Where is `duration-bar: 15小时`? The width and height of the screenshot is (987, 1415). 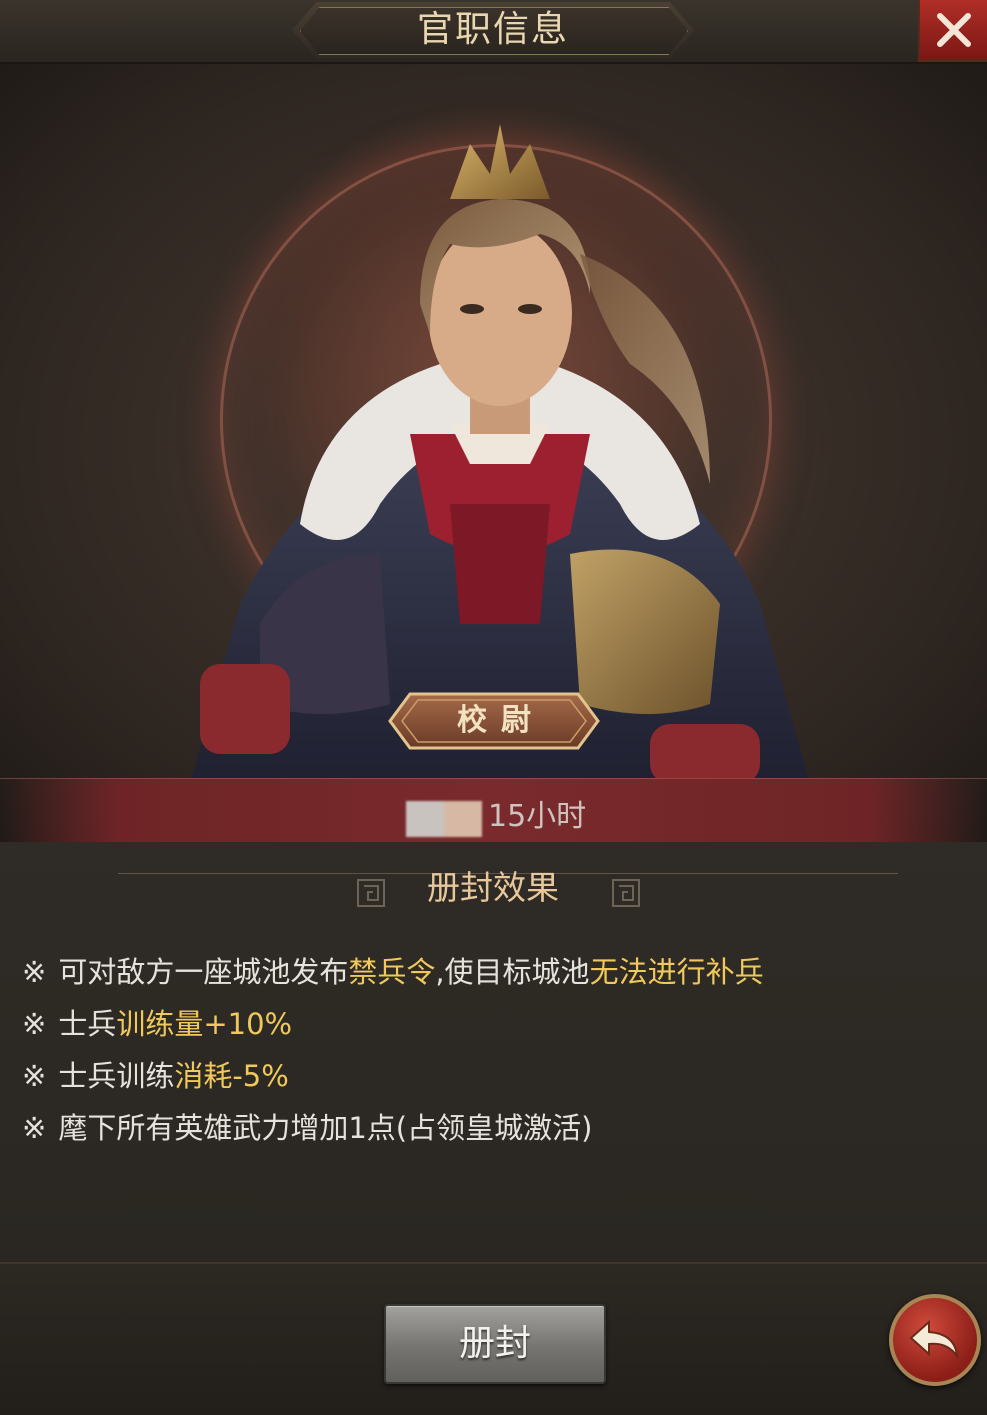
duration-bar: 15小时 is located at coordinates (493, 810).